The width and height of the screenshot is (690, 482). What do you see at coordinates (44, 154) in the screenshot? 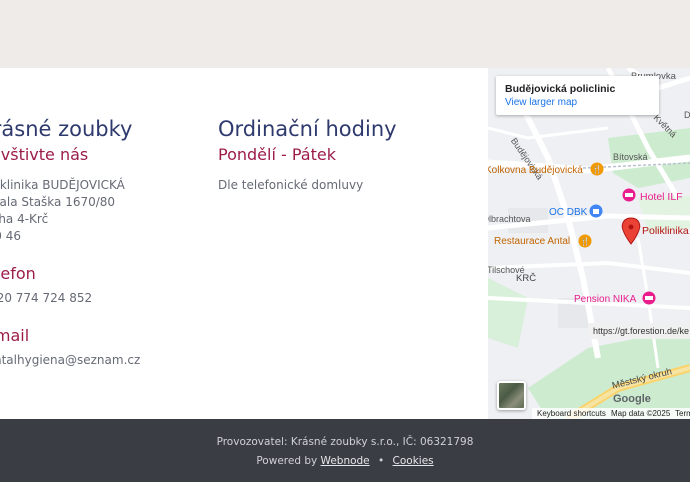
I see `contact-subtitle: Navštivte nás` at bounding box center [44, 154].